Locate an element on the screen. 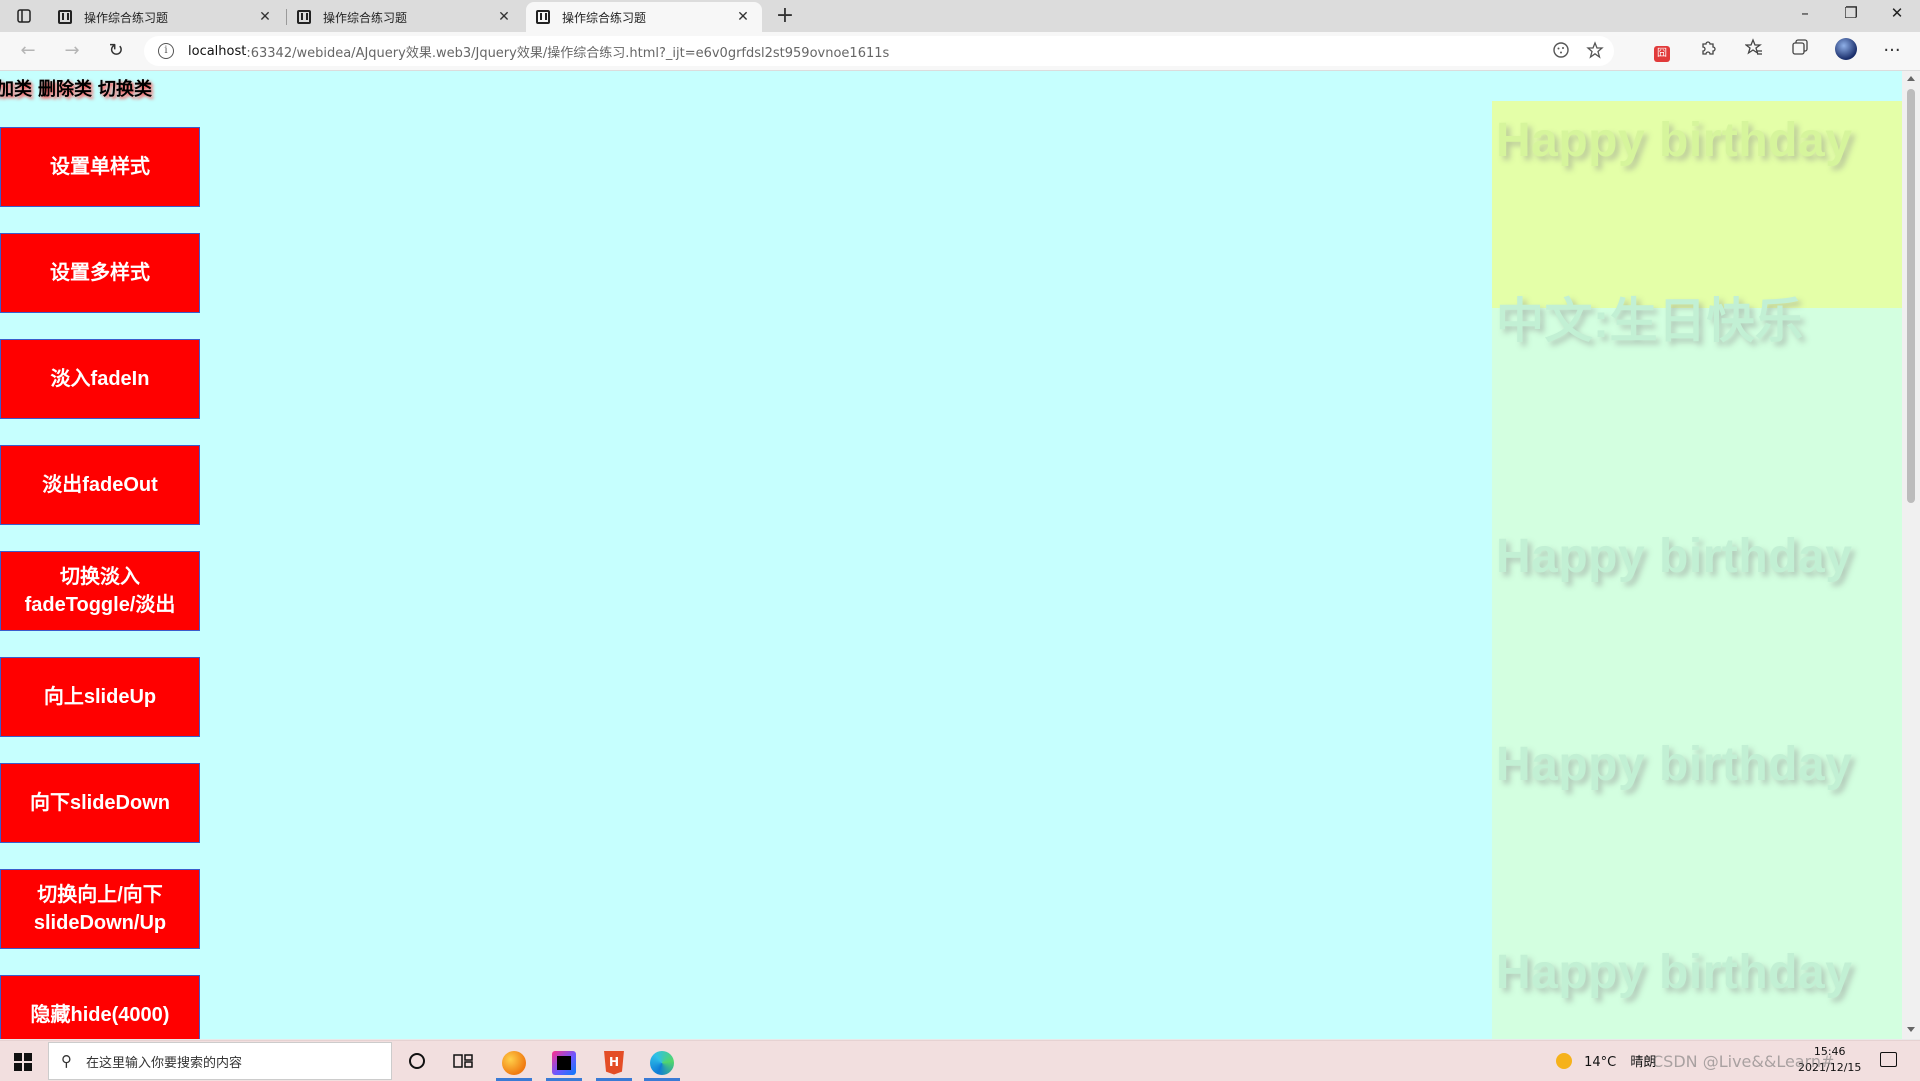 This screenshot has height=1081, width=1920. add-class-link: 加类 is located at coordinates (16, 89).